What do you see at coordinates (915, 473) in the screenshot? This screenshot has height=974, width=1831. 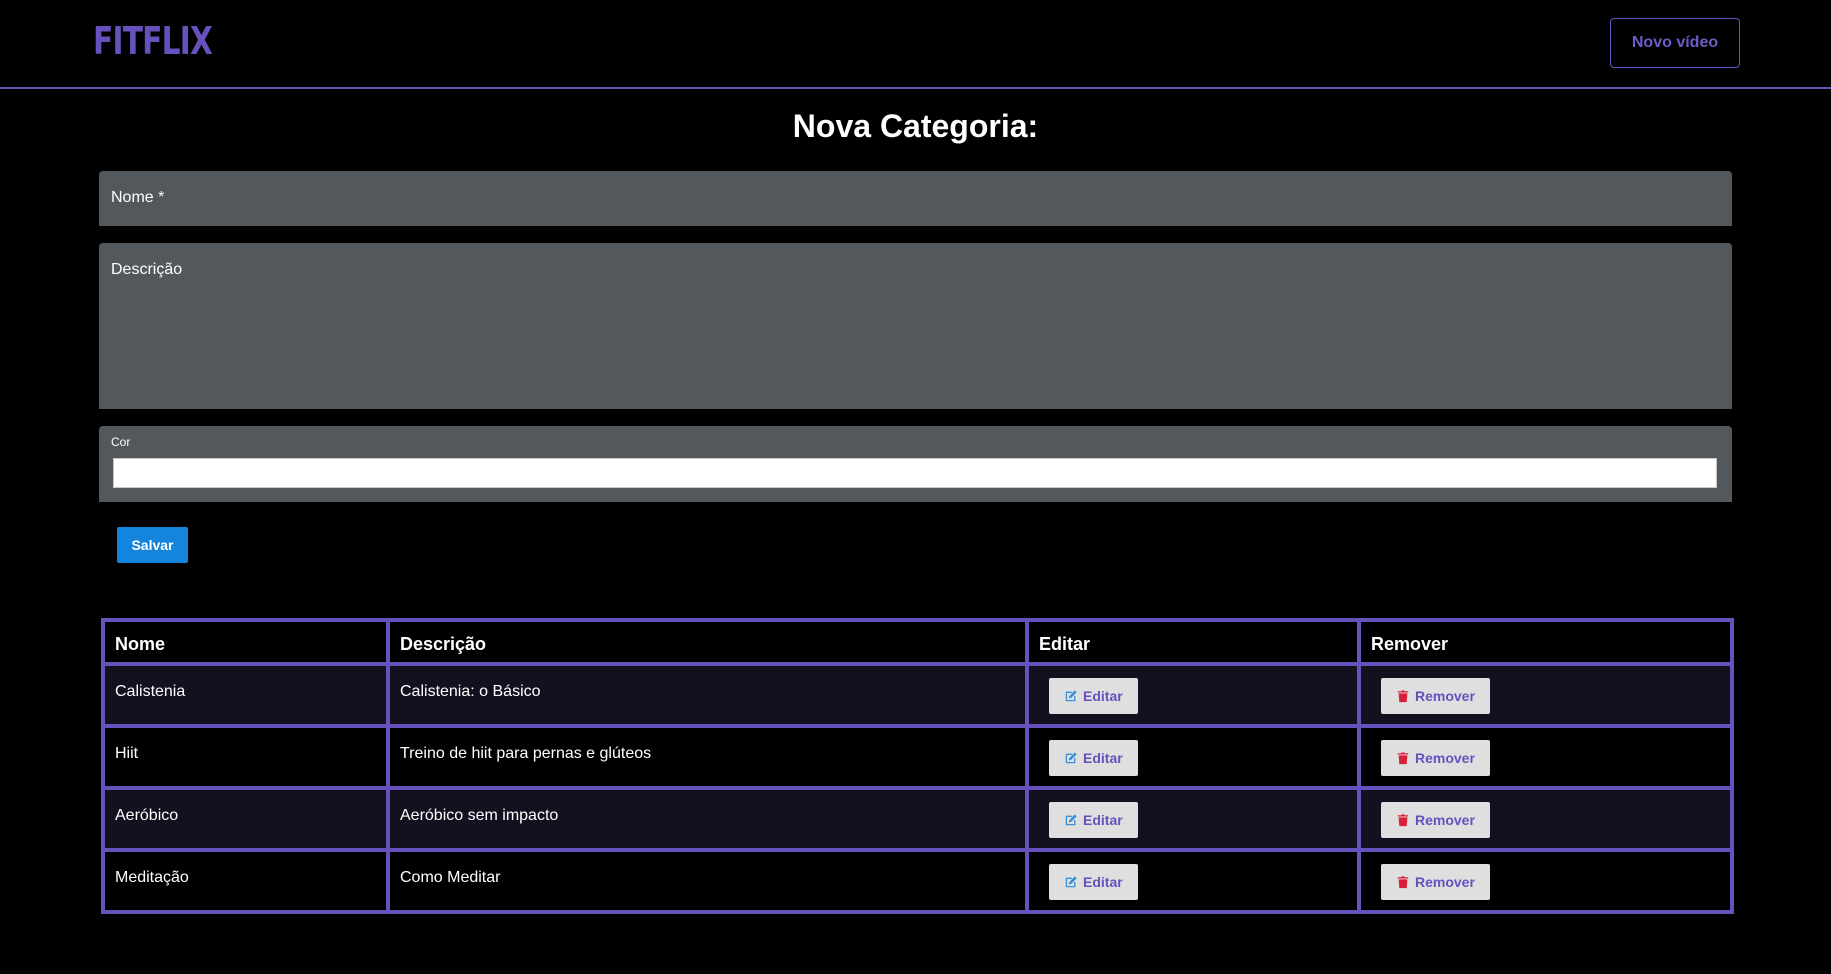 I see `color-input` at bounding box center [915, 473].